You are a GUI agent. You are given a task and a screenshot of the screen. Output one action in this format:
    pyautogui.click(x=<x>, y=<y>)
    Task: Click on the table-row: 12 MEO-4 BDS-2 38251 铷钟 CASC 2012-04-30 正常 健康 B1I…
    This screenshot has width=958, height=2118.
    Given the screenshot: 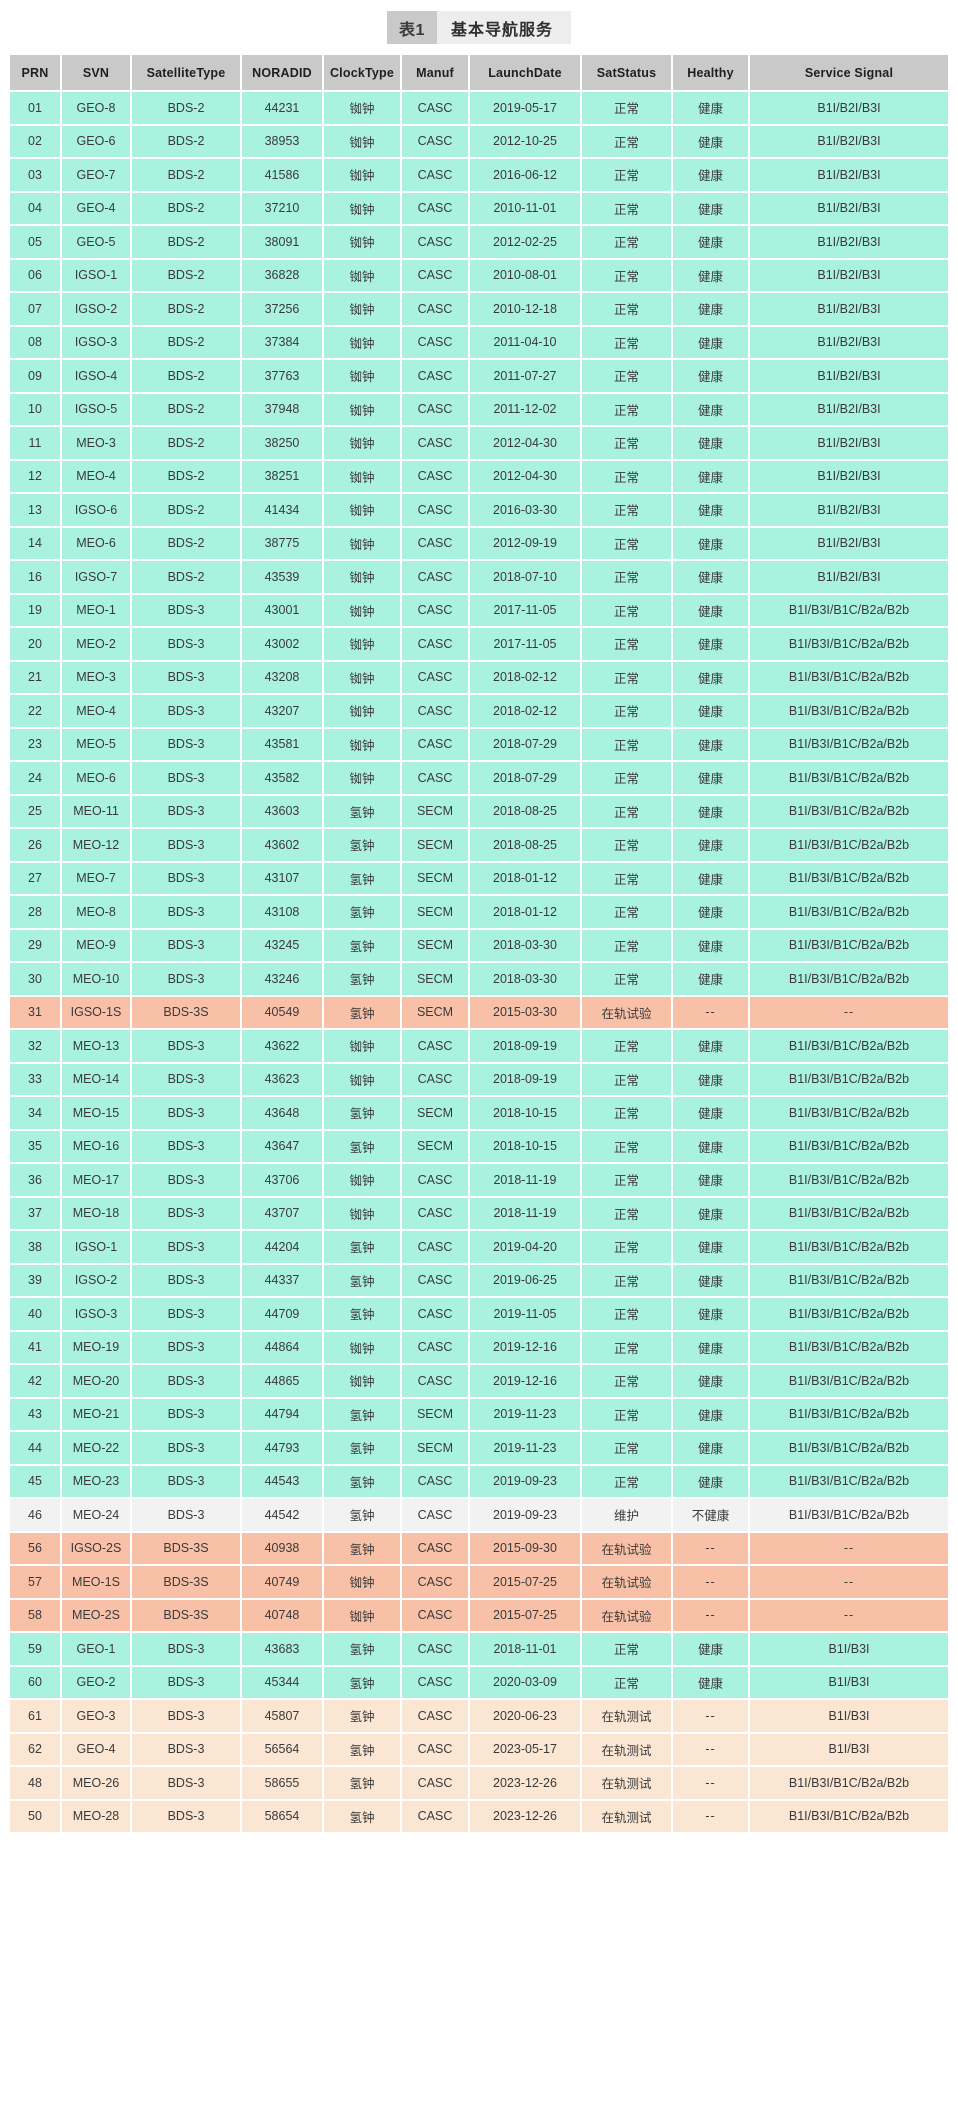 What is the action you would take?
    pyautogui.click(x=479, y=476)
    